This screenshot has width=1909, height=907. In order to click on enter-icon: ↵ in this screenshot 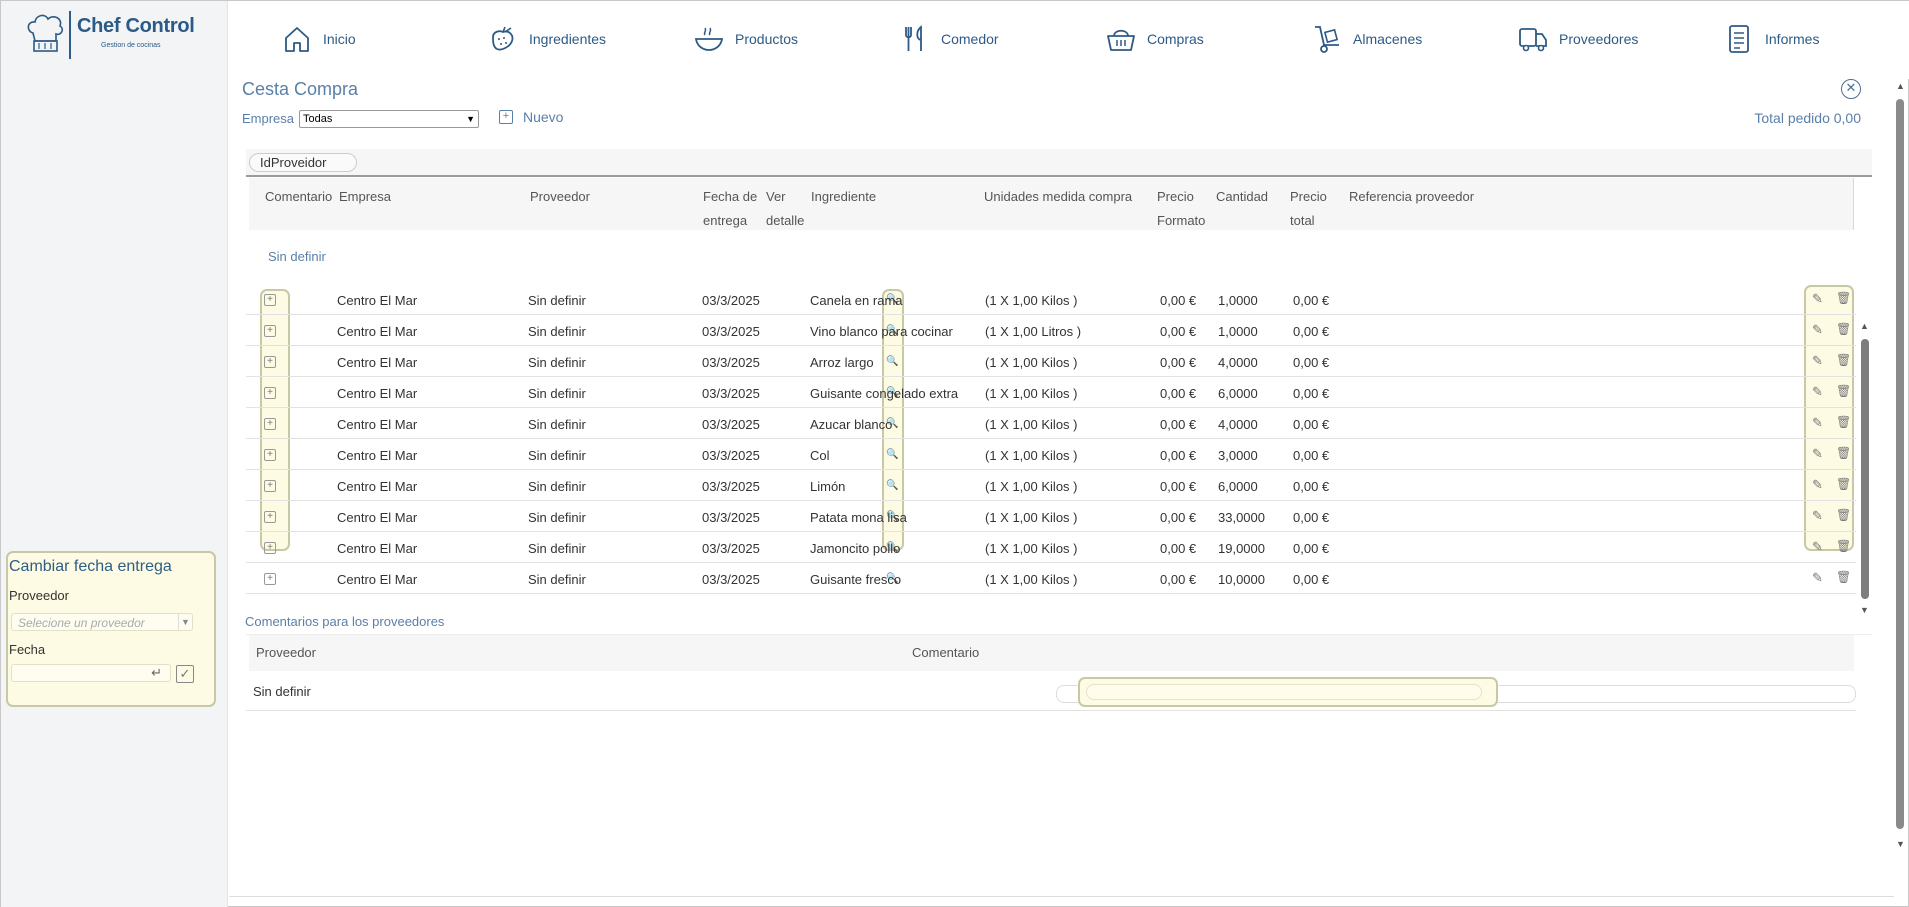, I will do `click(156, 673)`.